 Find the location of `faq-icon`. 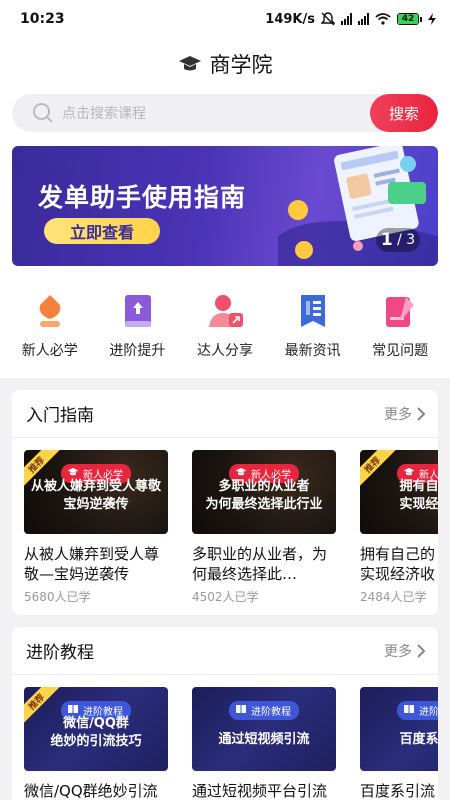

faq-icon is located at coordinates (400, 311).